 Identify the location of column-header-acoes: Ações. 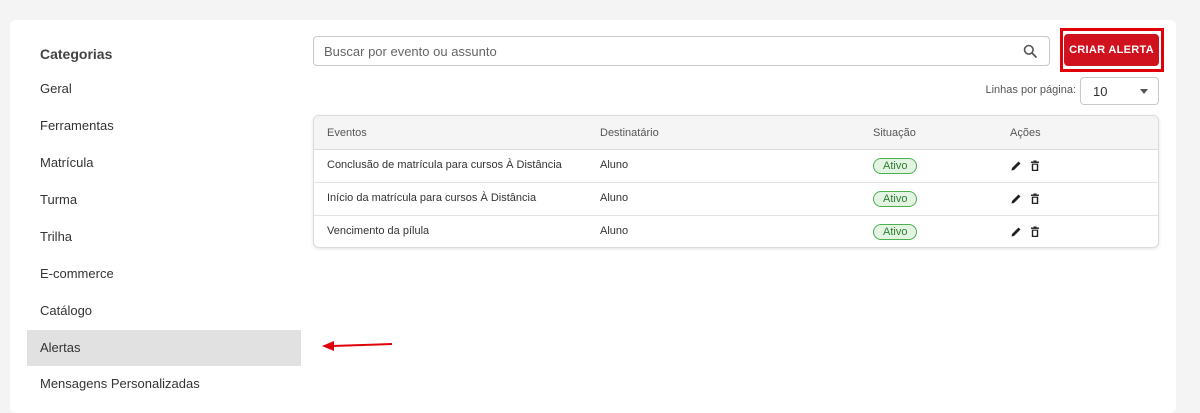
(1025, 133).